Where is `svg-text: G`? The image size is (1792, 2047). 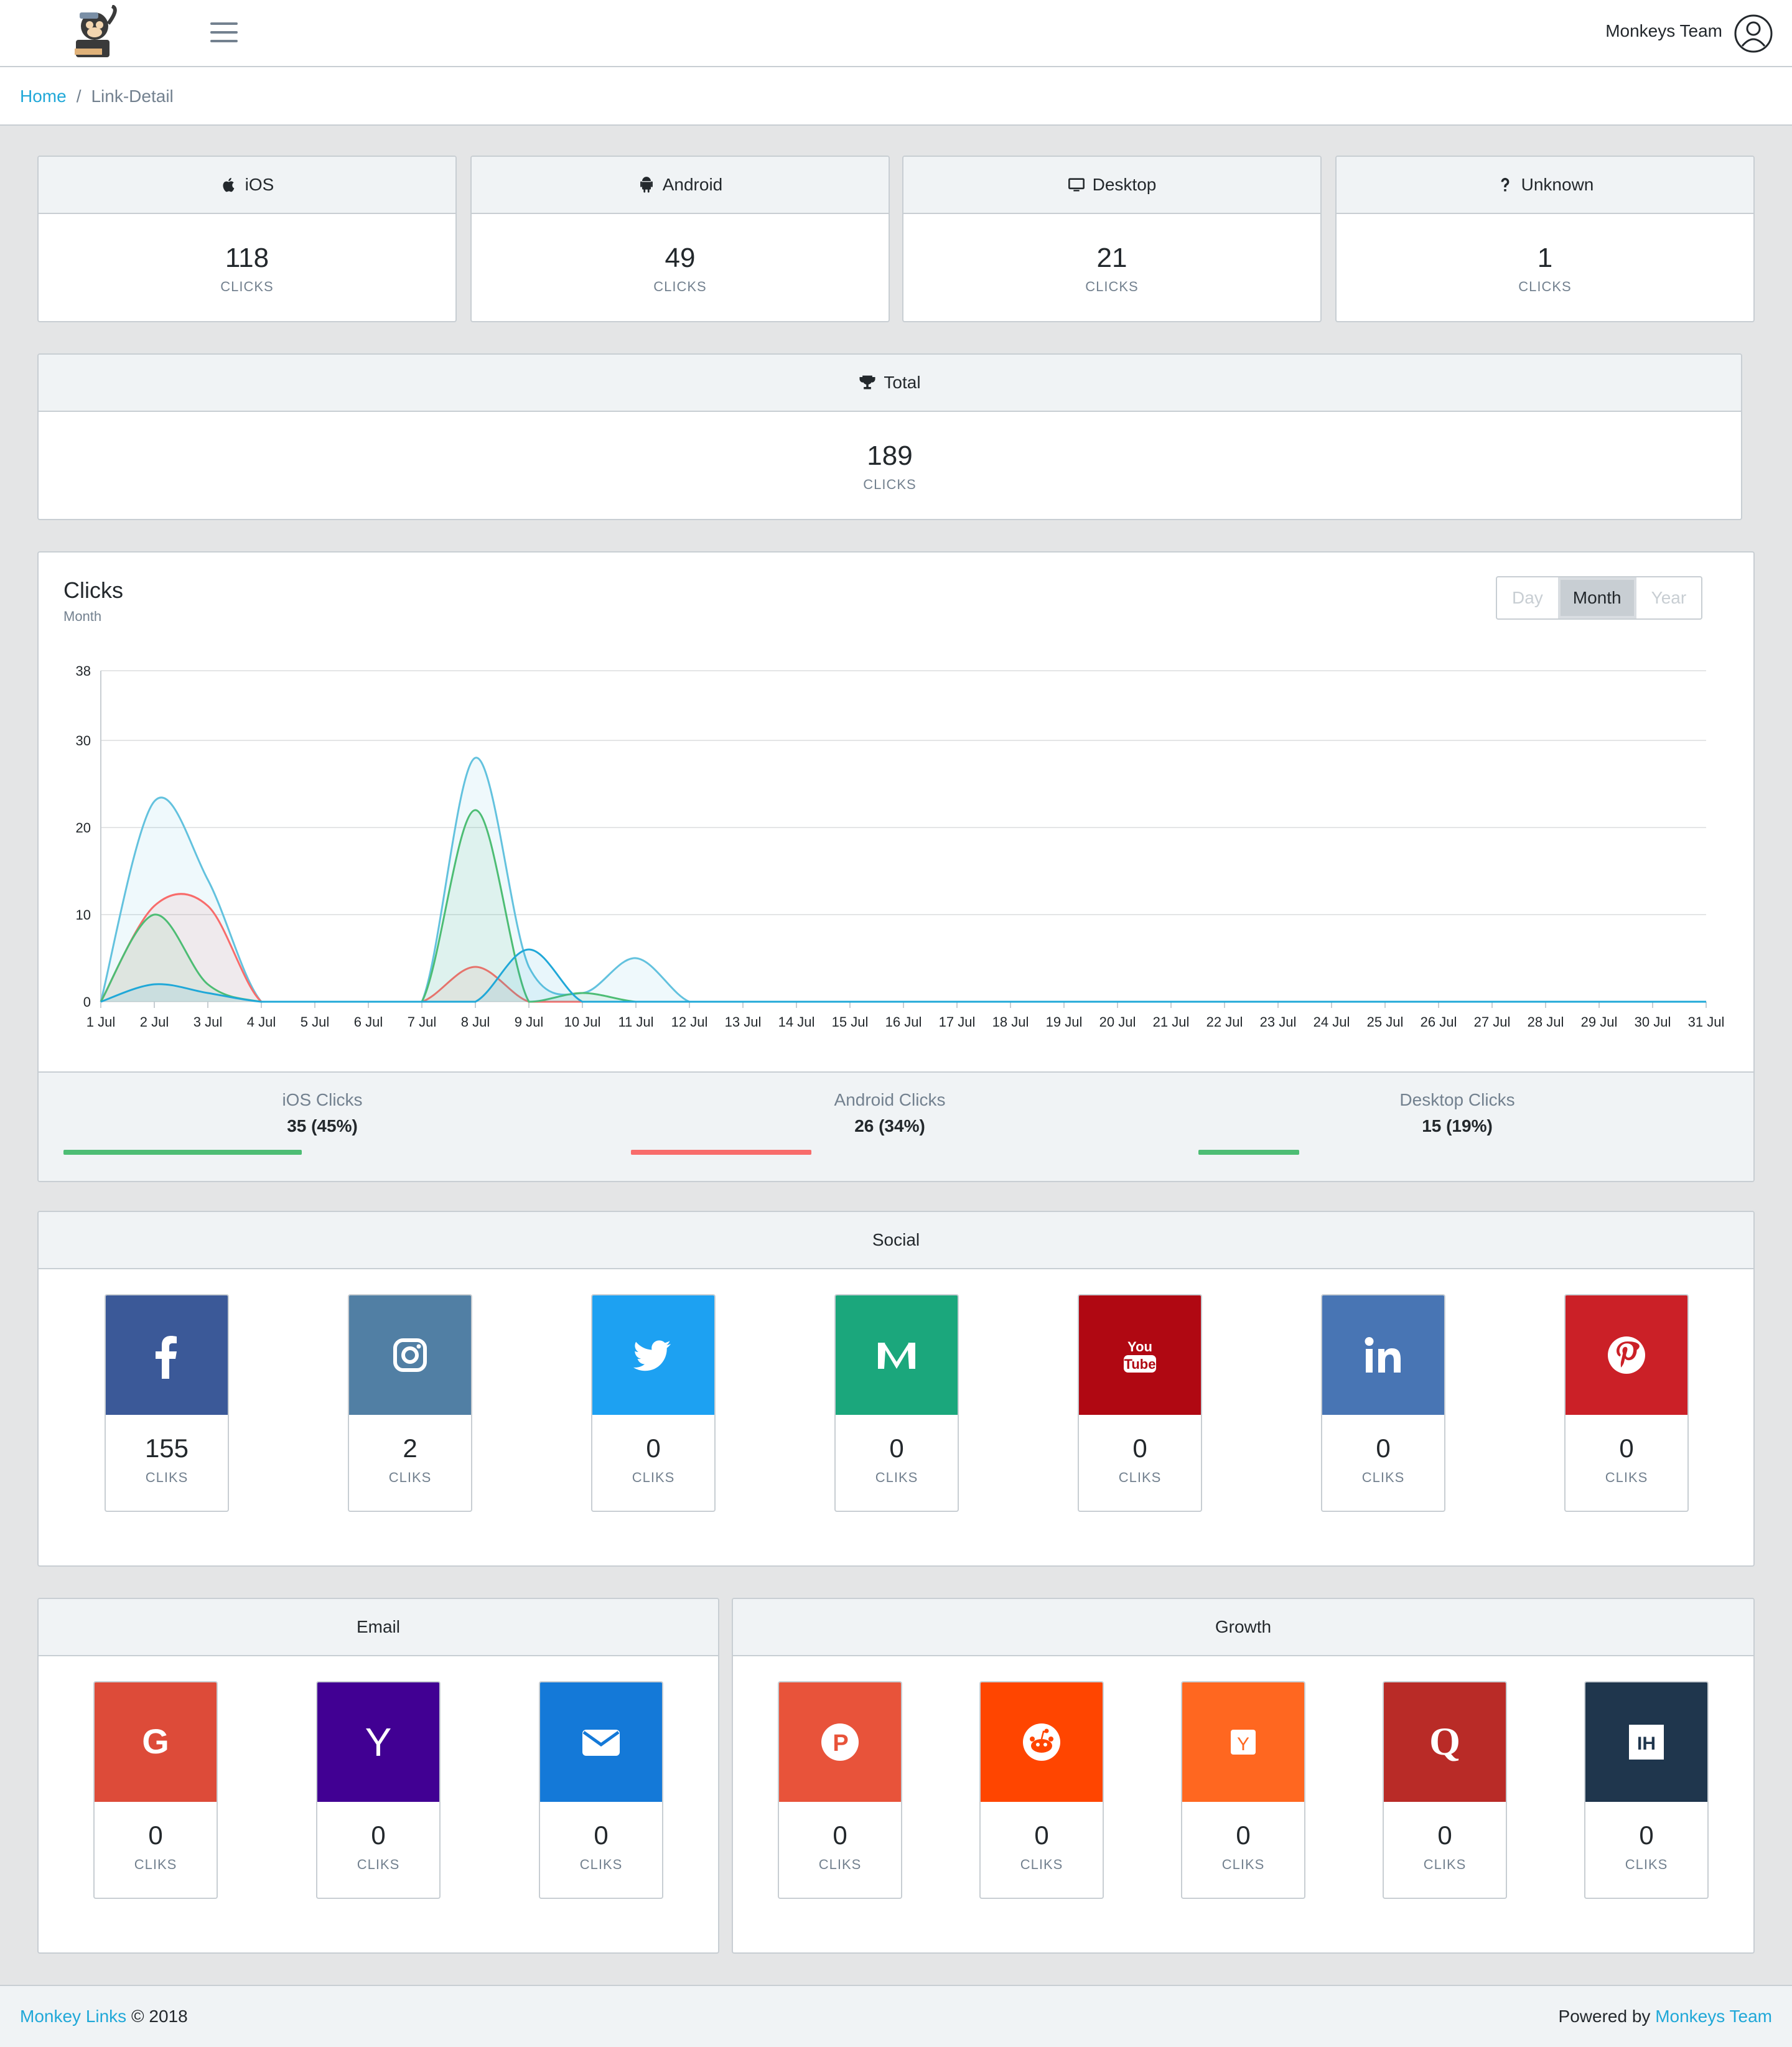 svg-text: G is located at coordinates (156, 1741).